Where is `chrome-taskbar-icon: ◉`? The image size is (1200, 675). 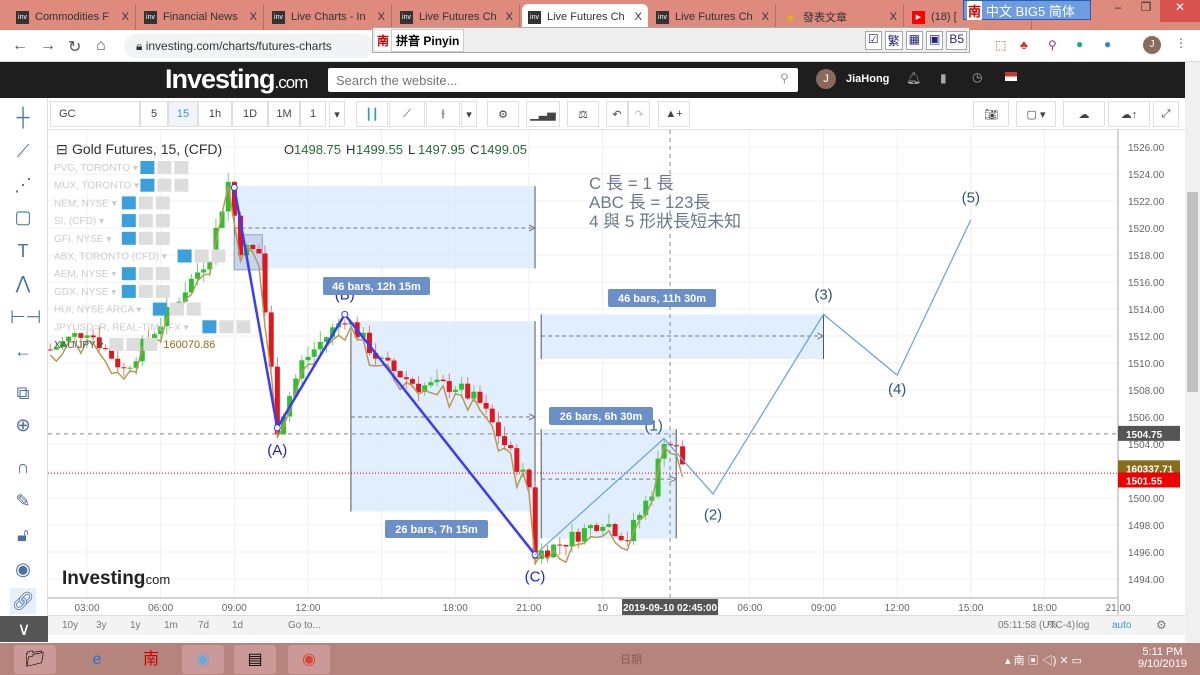
chrome-taskbar-icon: ◉ is located at coordinates (309, 659).